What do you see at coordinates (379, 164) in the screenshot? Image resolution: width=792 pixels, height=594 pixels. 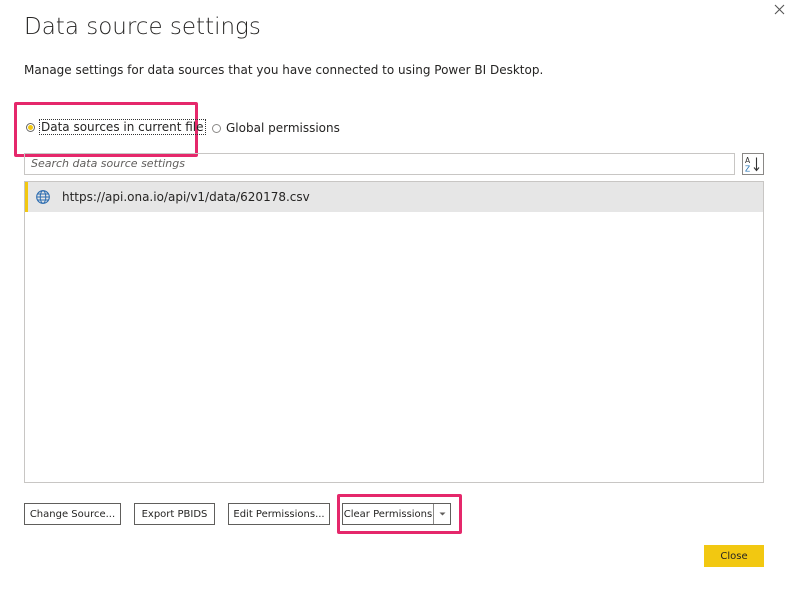 I see `search-input: Search data source settings` at bounding box center [379, 164].